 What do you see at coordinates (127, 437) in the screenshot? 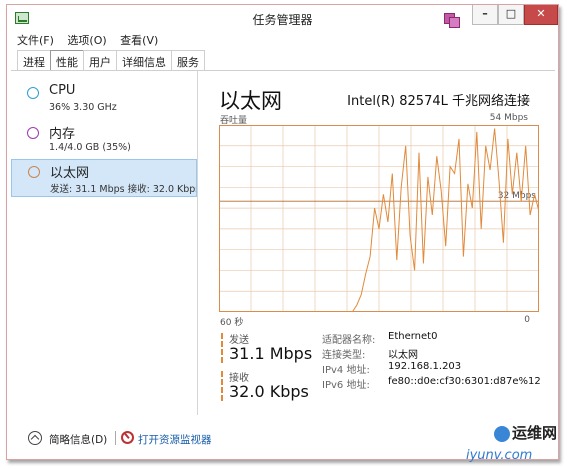
I see `resource-monitor-icon` at bounding box center [127, 437].